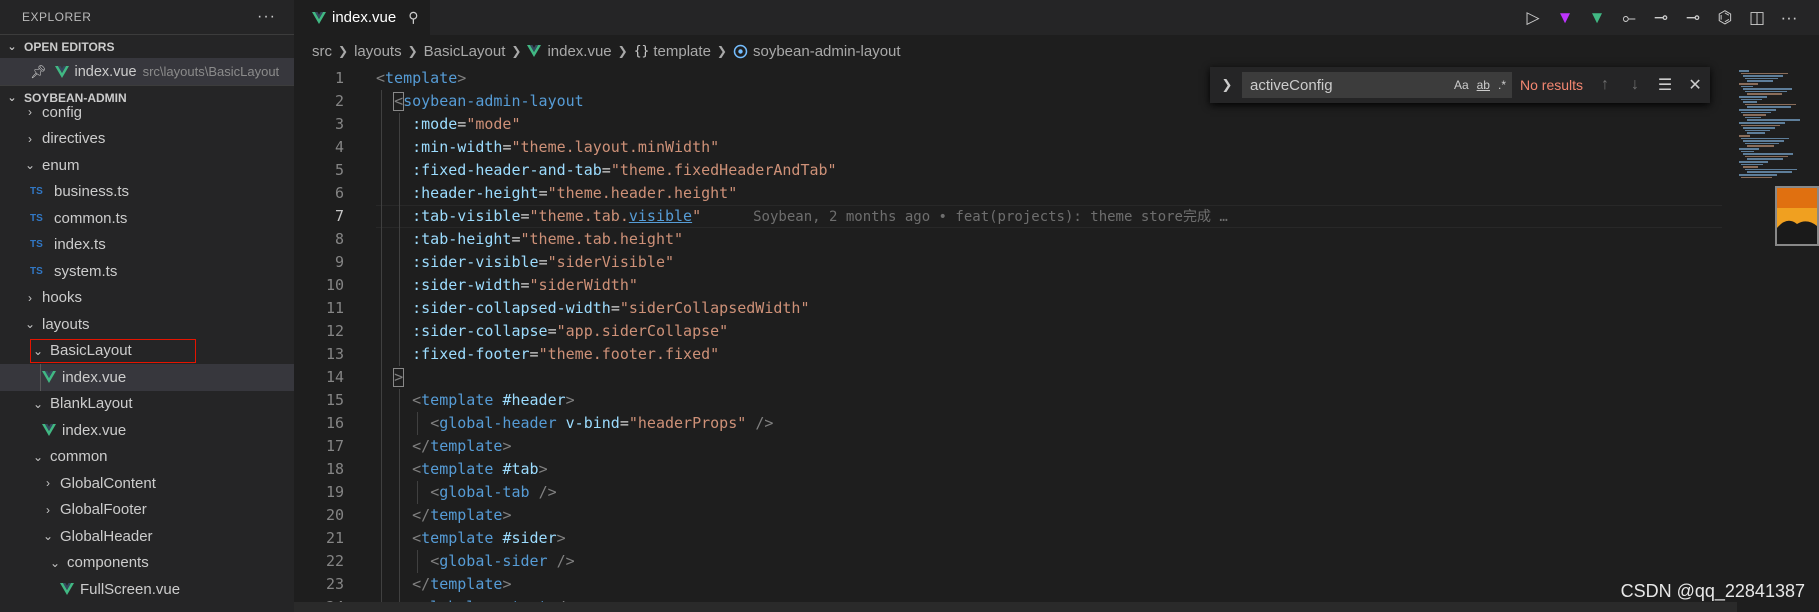 This screenshot has width=1819, height=612. What do you see at coordinates (579, 51) in the screenshot?
I see `breadcrumb-file-label: index.vue` at bounding box center [579, 51].